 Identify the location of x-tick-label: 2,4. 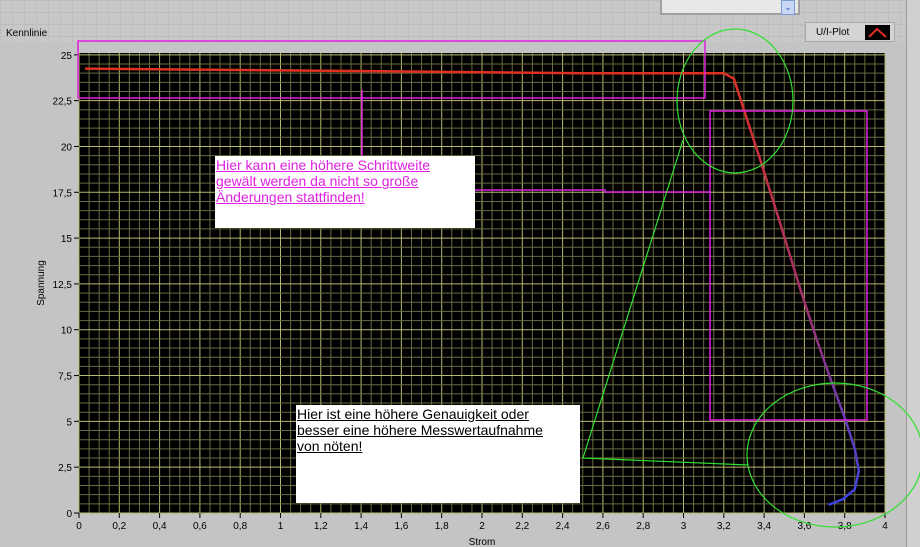
(563, 526).